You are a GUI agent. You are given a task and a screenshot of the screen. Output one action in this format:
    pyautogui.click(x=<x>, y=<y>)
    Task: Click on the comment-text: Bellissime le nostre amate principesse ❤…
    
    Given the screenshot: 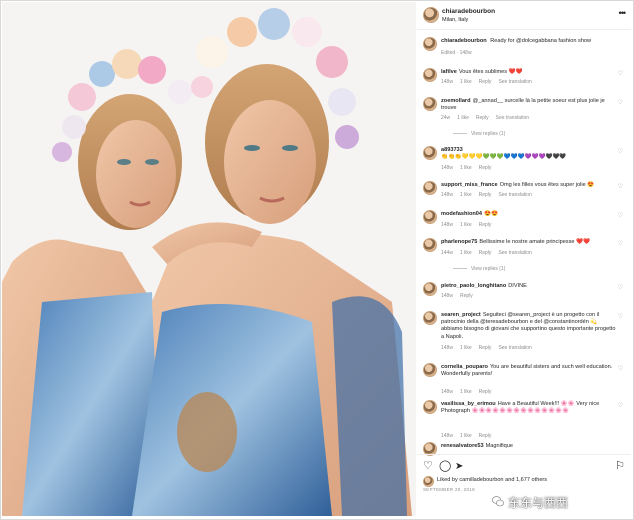 What is the action you would take?
    pyautogui.click(x=534, y=242)
    